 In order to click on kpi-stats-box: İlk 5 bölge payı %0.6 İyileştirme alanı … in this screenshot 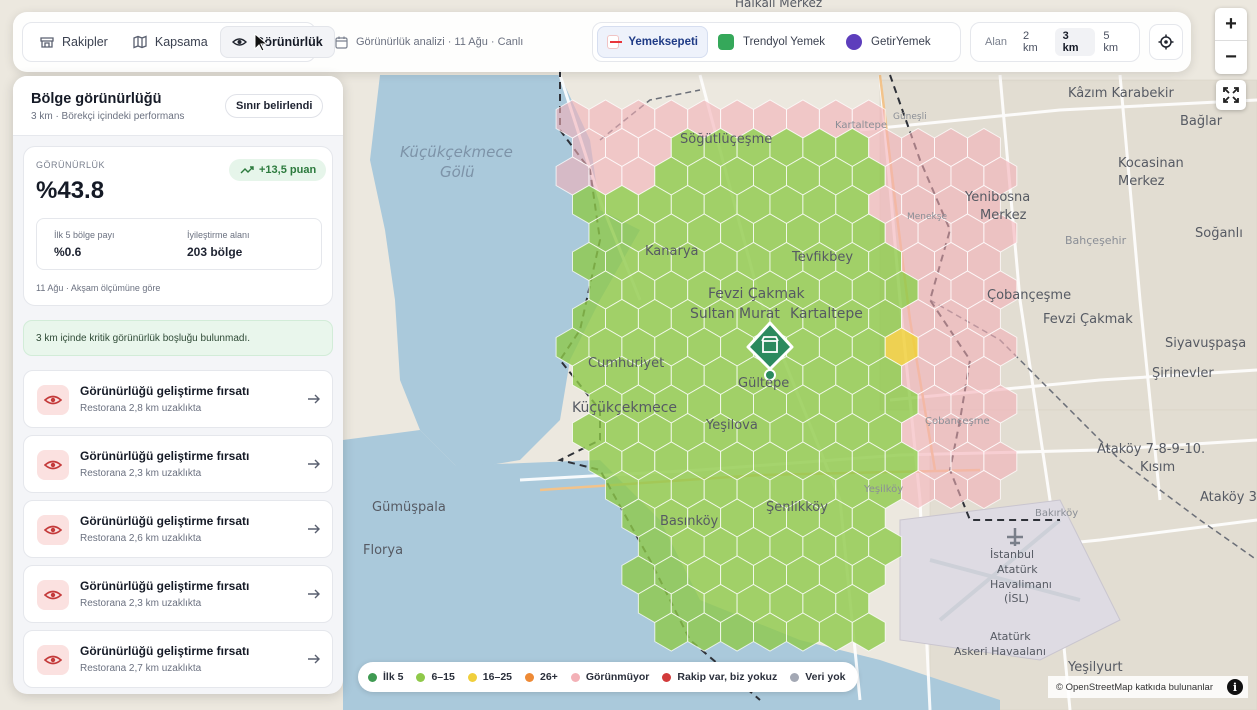, I will do `click(179, 244)`.